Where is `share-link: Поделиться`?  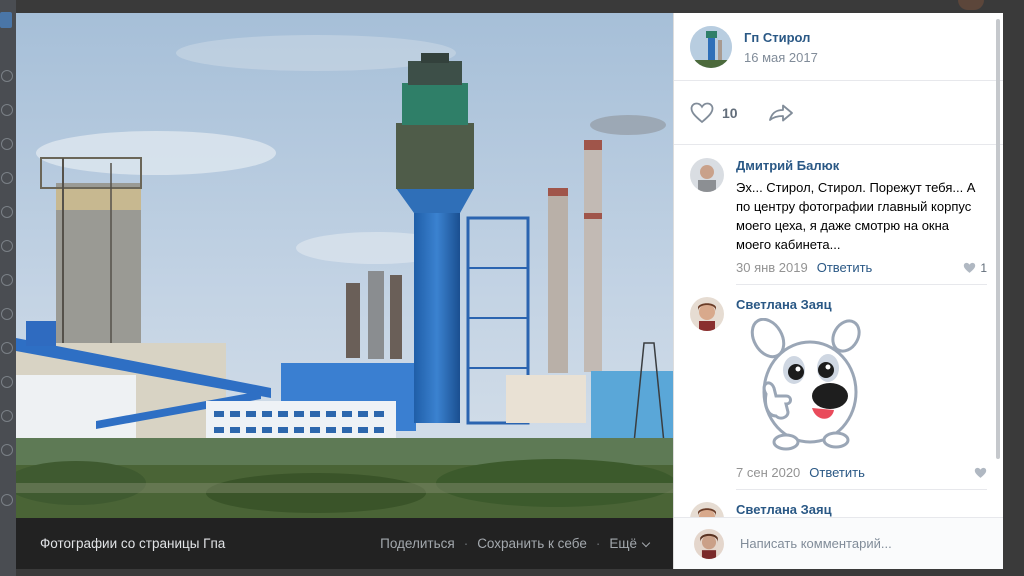
share-link: Поделиться is located at coordinates (417, 543).